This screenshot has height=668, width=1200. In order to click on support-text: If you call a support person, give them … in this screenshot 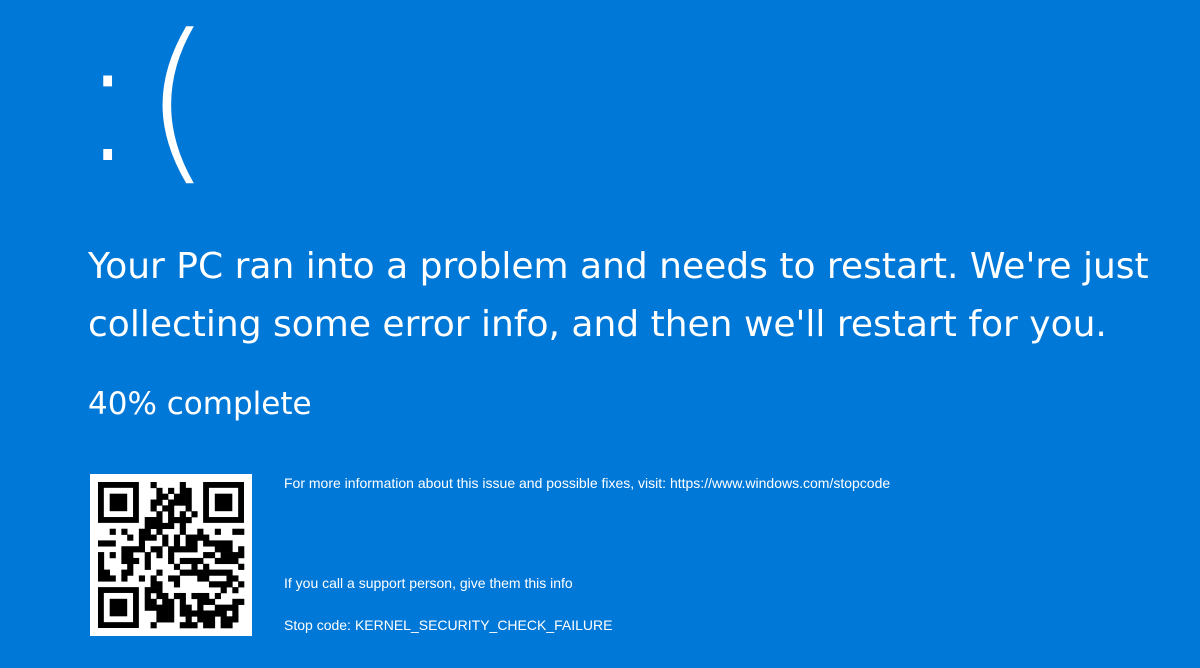, I will do `click(428, 583)`.